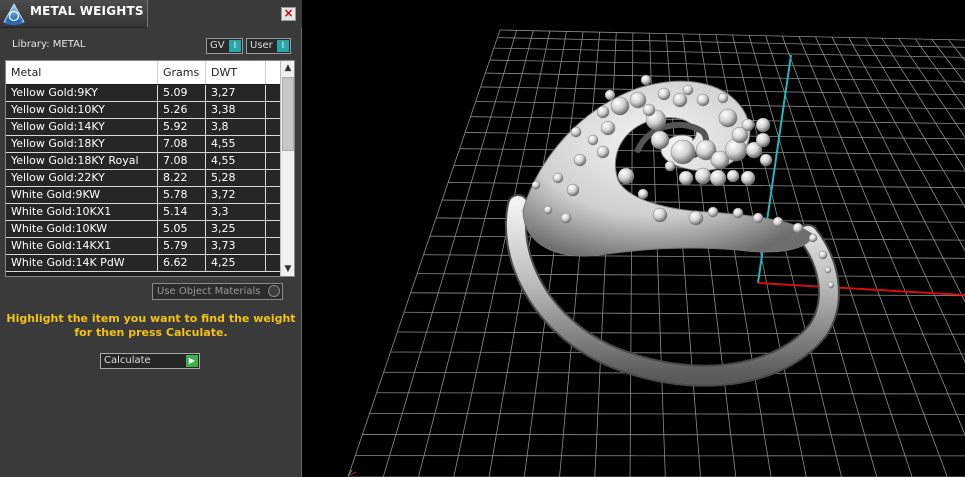  Describe the element at coordinates (82, 263) in the screenshot. I see `metal-cell: White Gold:14K PdW` at that location.